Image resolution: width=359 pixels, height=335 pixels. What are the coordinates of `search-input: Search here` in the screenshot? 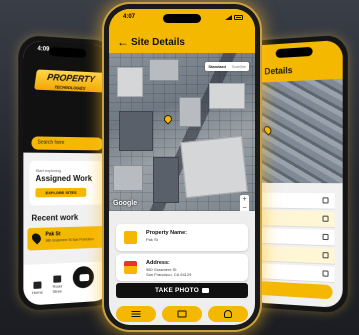 It's located at (67, 143).